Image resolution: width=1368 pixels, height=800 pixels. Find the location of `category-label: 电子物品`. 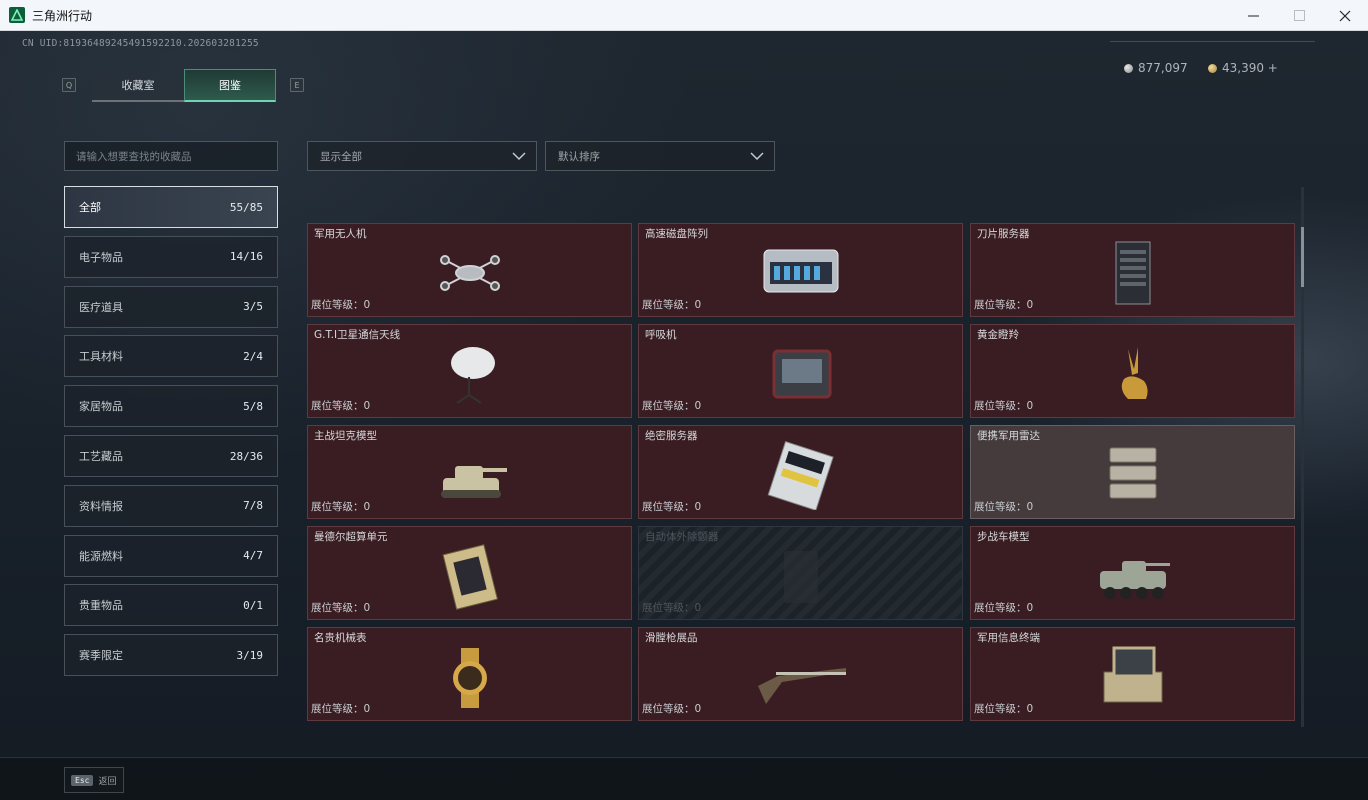

category-label: 电子物品 is located at coordinates (101, 257).